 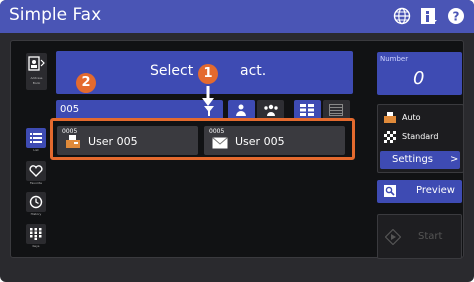 I want to click on address-book-icon, so click(x=36, y=63).